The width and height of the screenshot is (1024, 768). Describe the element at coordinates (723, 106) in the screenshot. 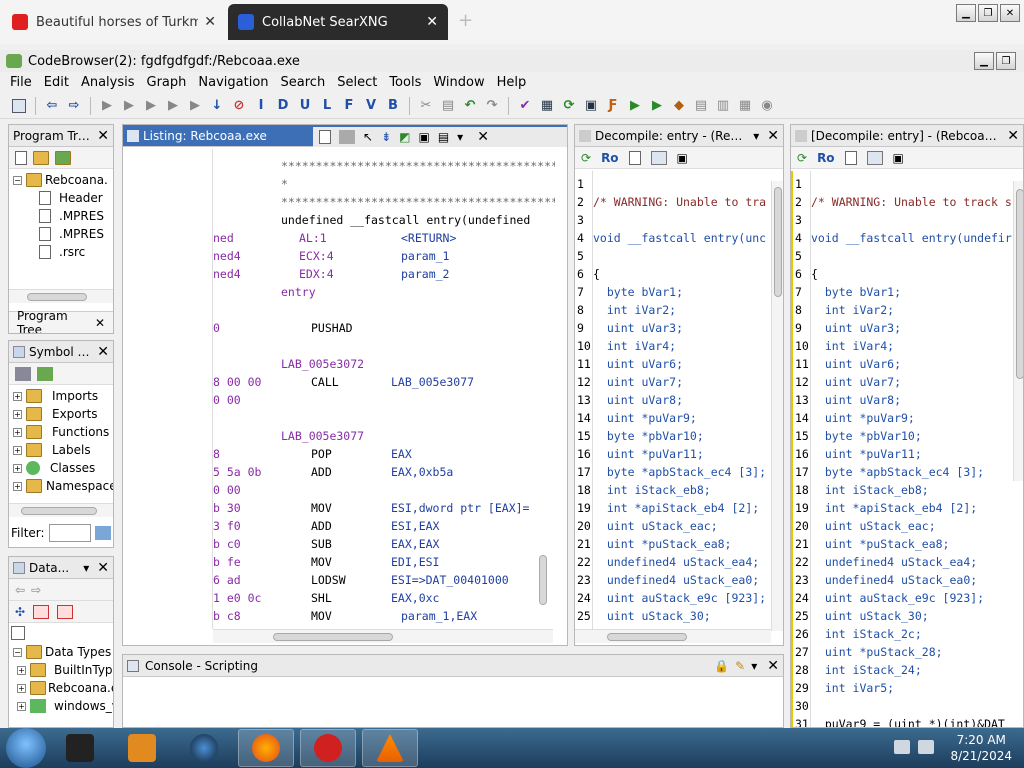

I see `memory-map-icon: ▥` at that location.